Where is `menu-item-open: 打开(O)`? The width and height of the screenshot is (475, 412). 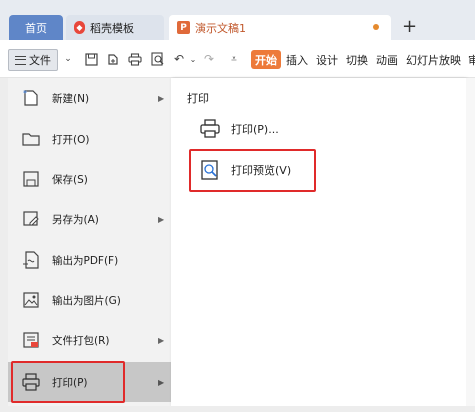
menu-item-open: 打开(O) is located at coordinates (89, 139).